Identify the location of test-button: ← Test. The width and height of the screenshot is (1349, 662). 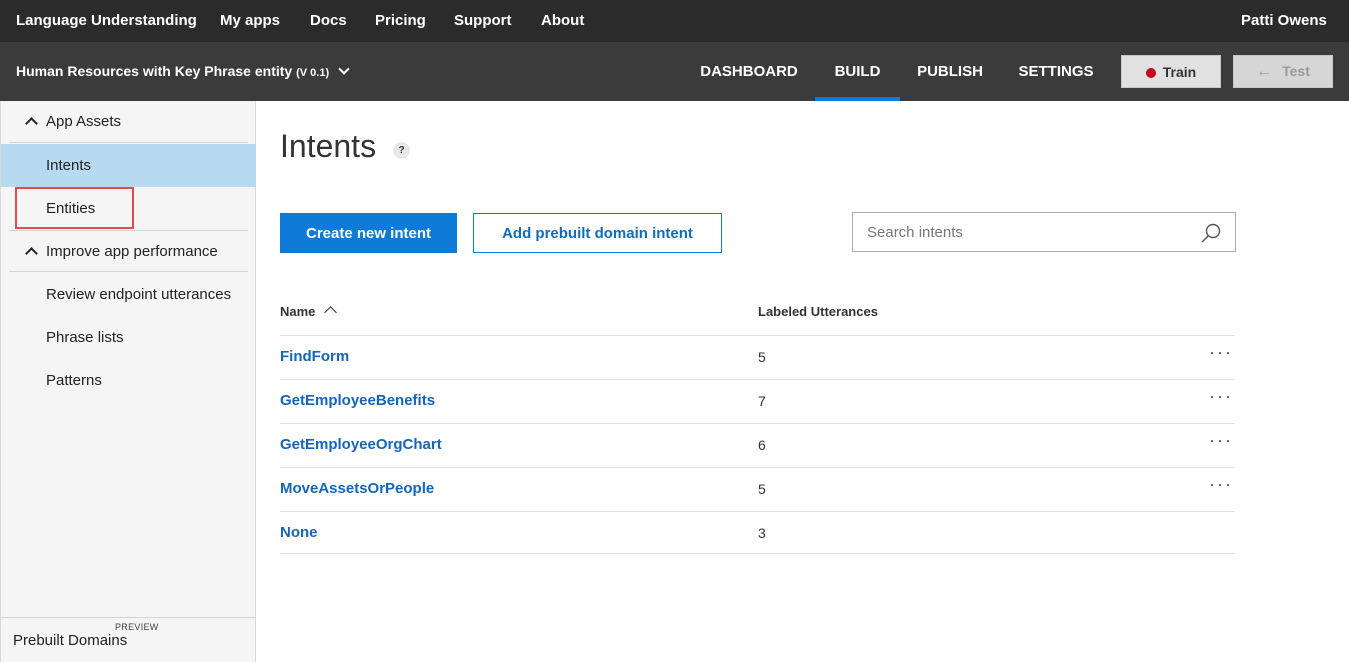
(1283, 71).